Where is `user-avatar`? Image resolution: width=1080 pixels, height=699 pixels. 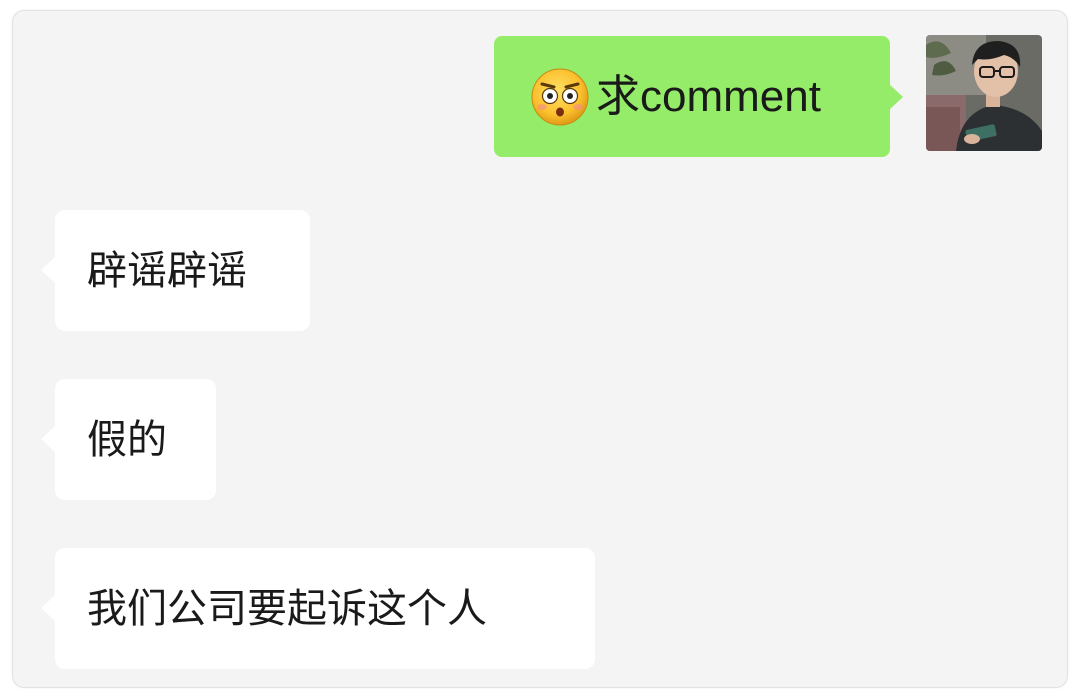 user-avatar is located at coordinates (984, 93).